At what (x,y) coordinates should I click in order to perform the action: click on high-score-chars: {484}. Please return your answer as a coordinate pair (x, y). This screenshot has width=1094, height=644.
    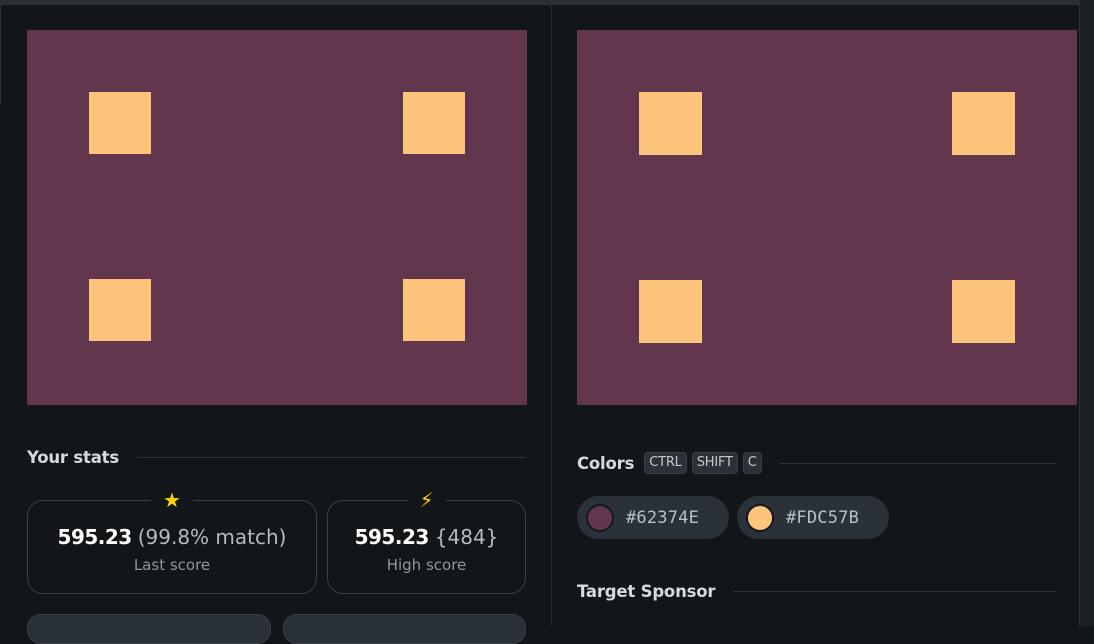
    Looking at the image, I should click on (466, 537).